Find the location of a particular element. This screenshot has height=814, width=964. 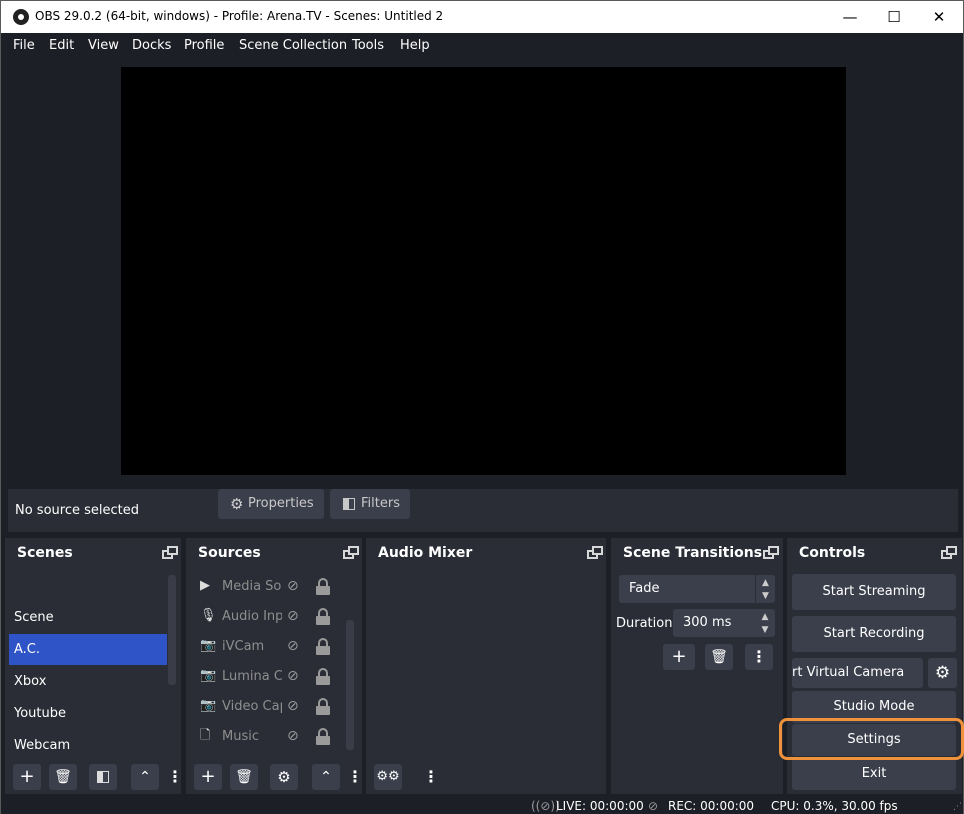

transition-select: Fade ▲ ▼ is located at coordinates (697, 589).